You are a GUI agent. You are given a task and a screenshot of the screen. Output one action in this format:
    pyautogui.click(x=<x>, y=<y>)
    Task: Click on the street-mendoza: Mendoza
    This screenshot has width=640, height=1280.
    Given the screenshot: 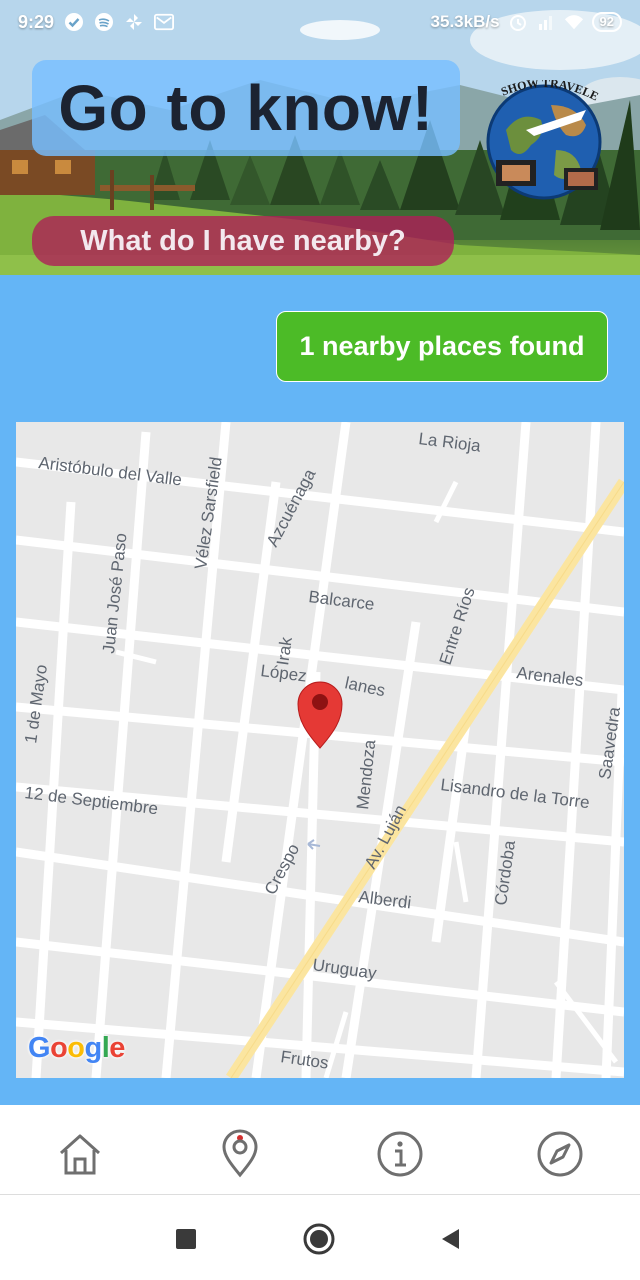 What is the action you would take?
    pyautogui.click(x=366, y=774)
    